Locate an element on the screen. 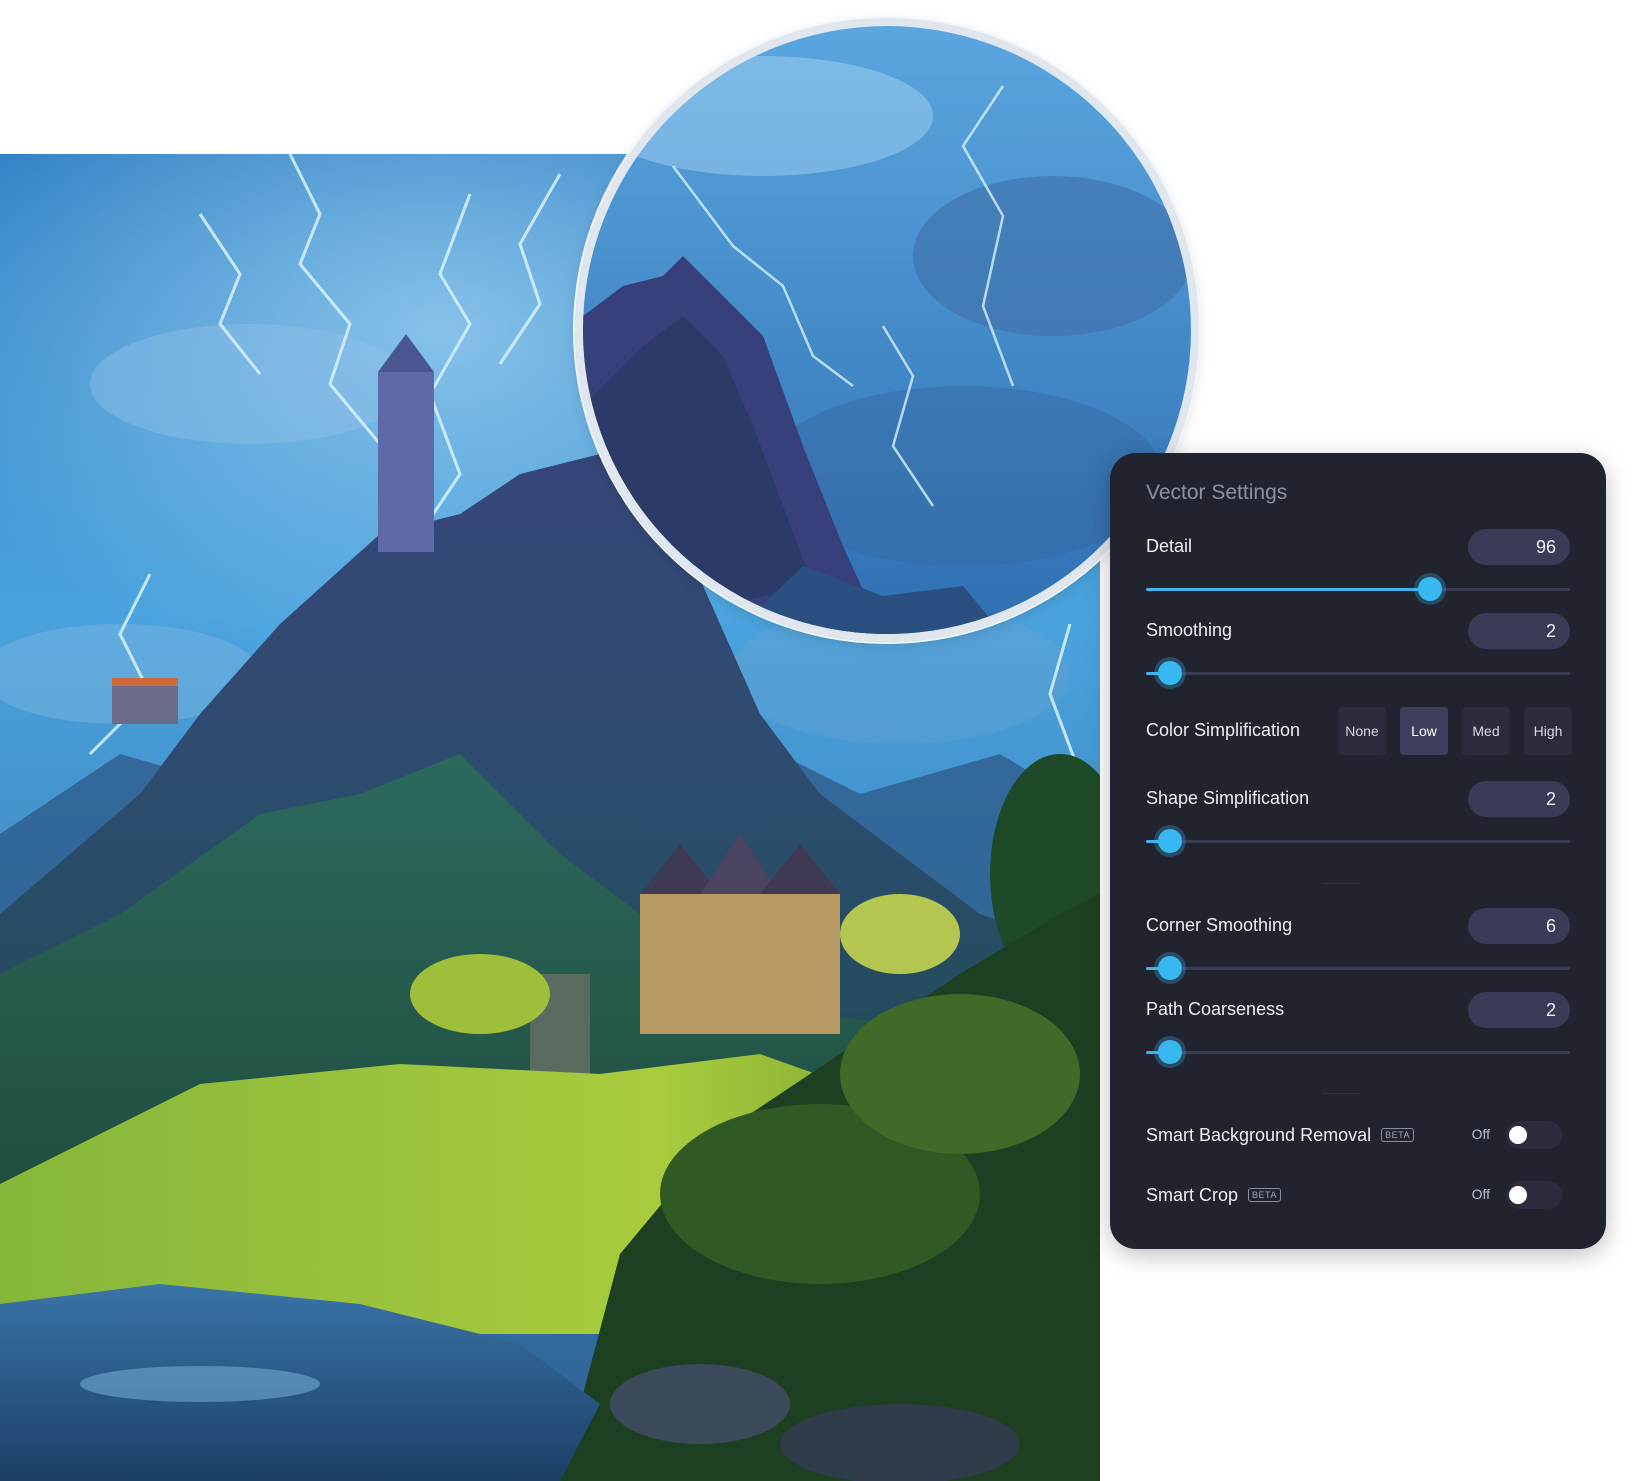 This screenshot has width=1637, height=1481. path-coarseness-slider is located at coordinates (1358, 1052).